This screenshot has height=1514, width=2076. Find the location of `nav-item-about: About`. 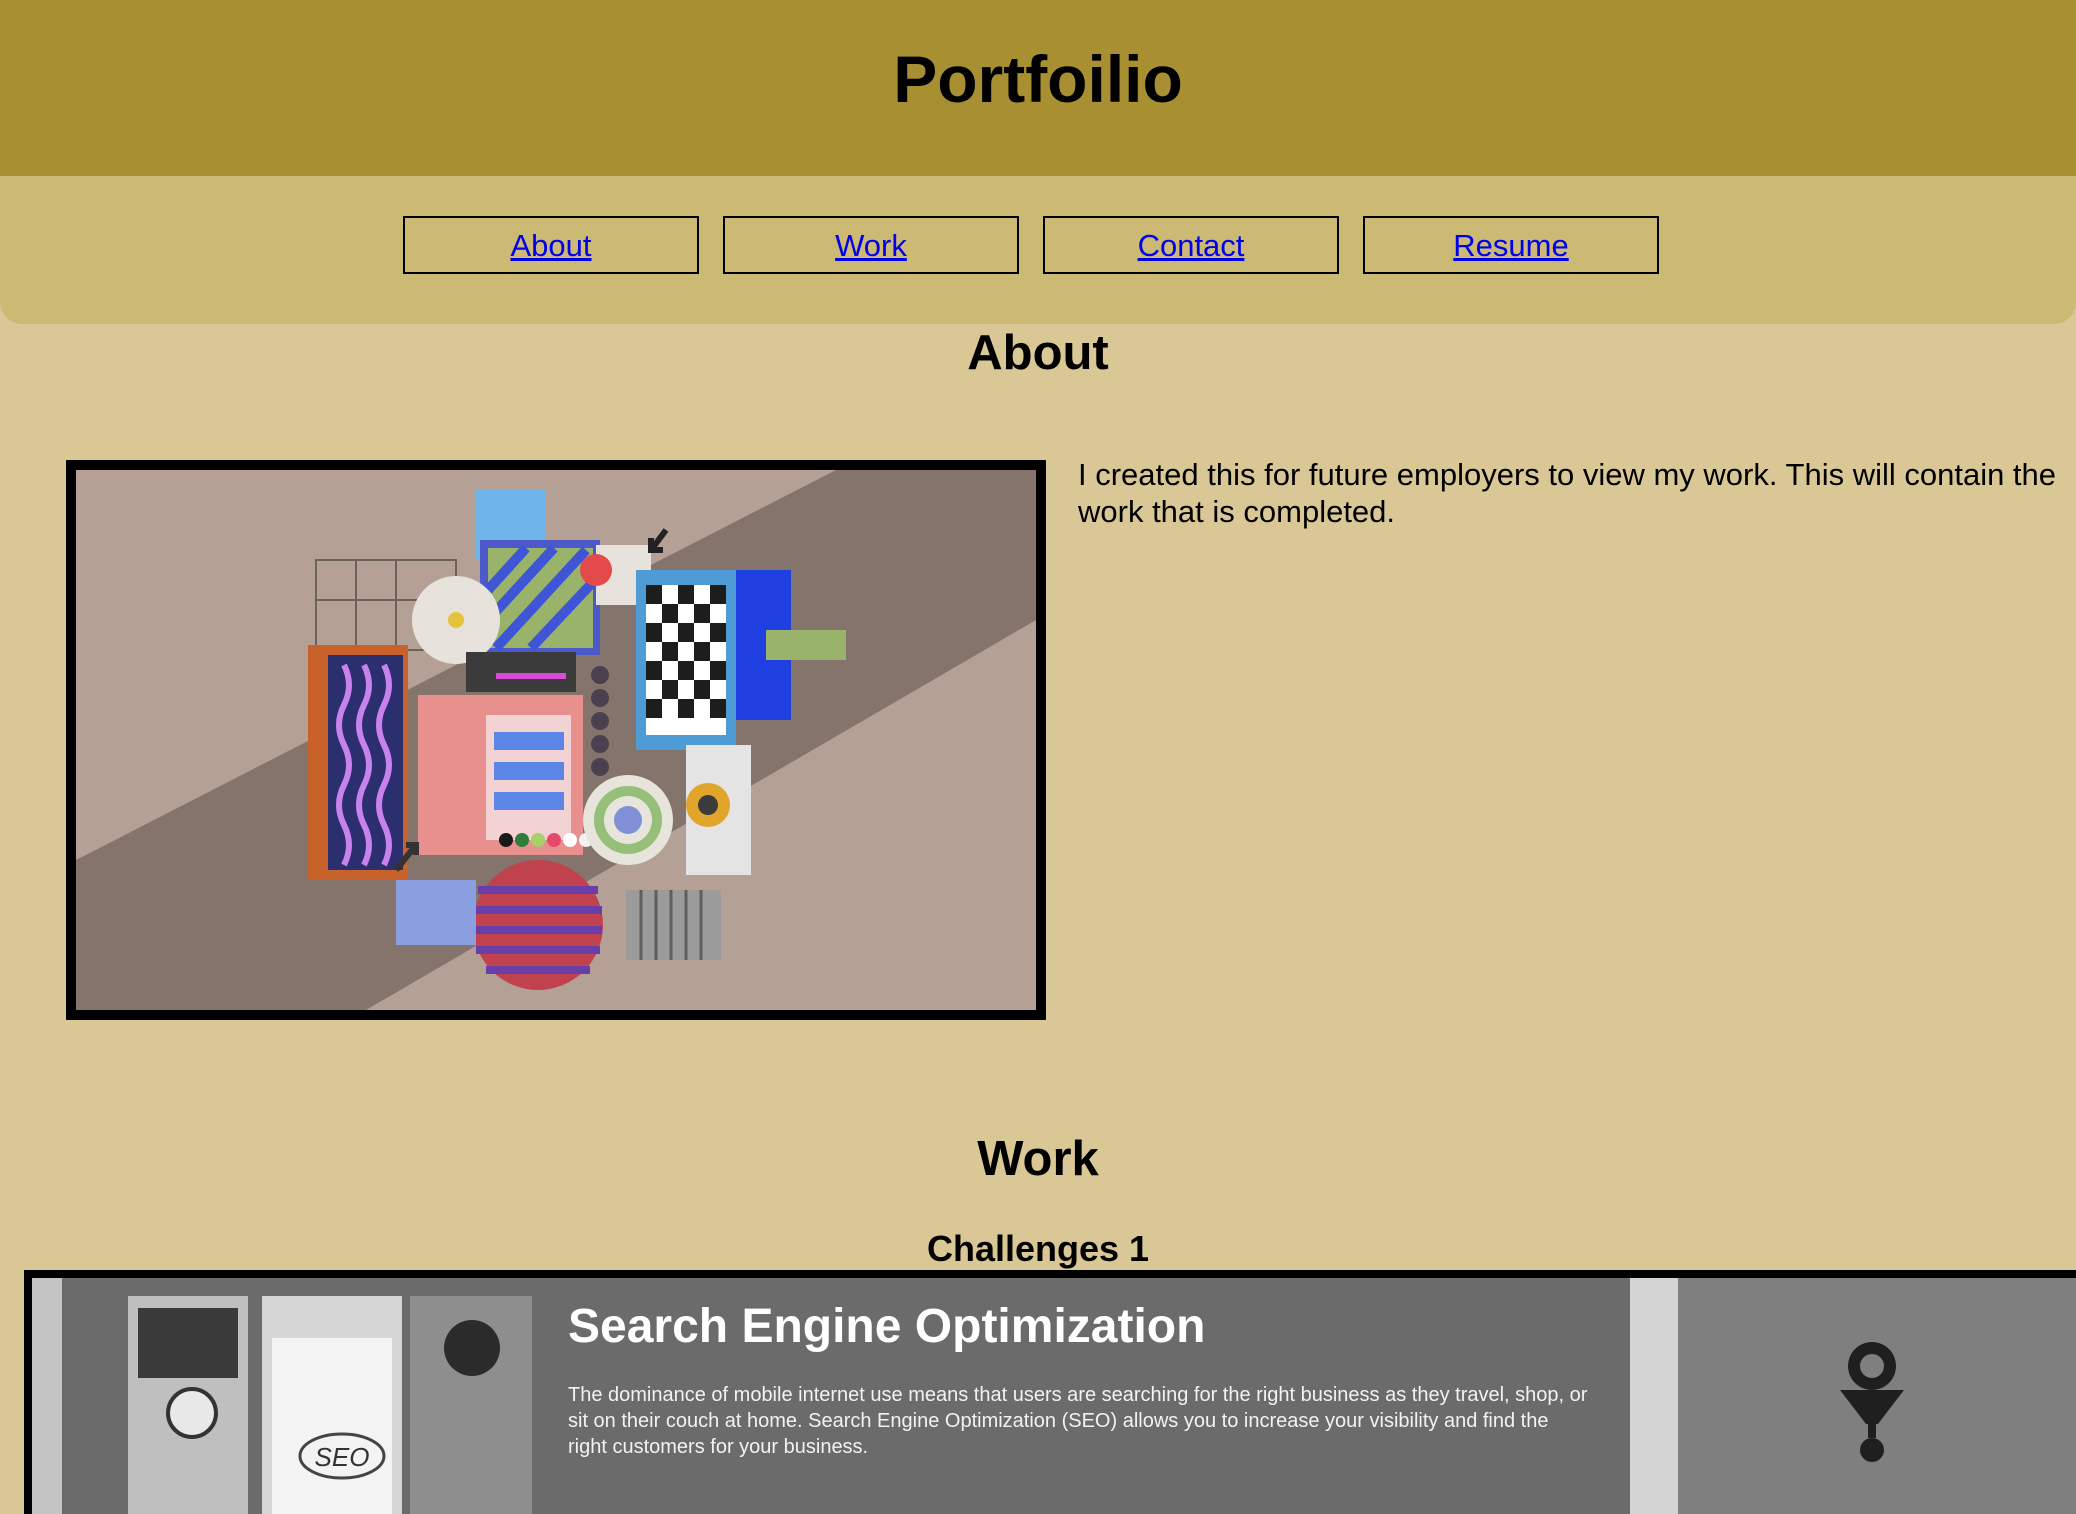

nav-item-about: About is located at coordinates (551, 245).